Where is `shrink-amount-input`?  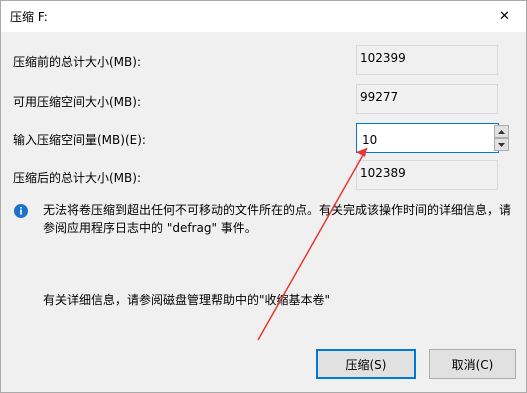 shrink-amount-input is located at coordinates (427, 138).